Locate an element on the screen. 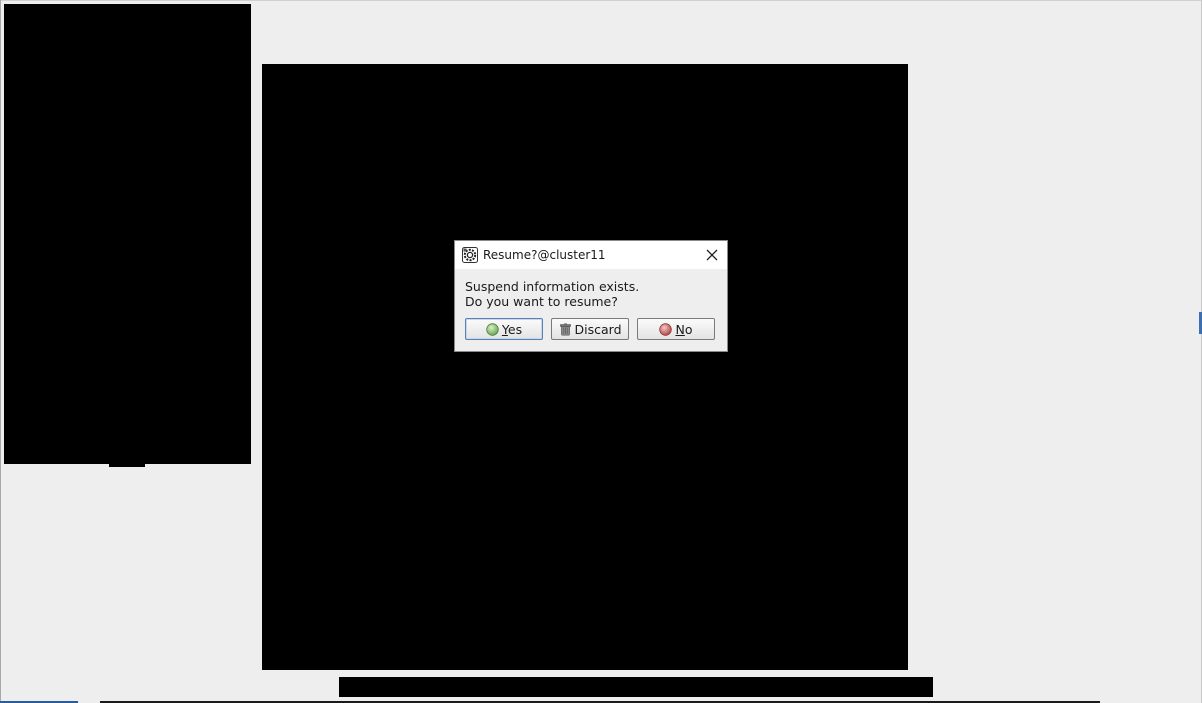  dialog-title: Resume?@cluster11 is located at coordinates (544, 255).